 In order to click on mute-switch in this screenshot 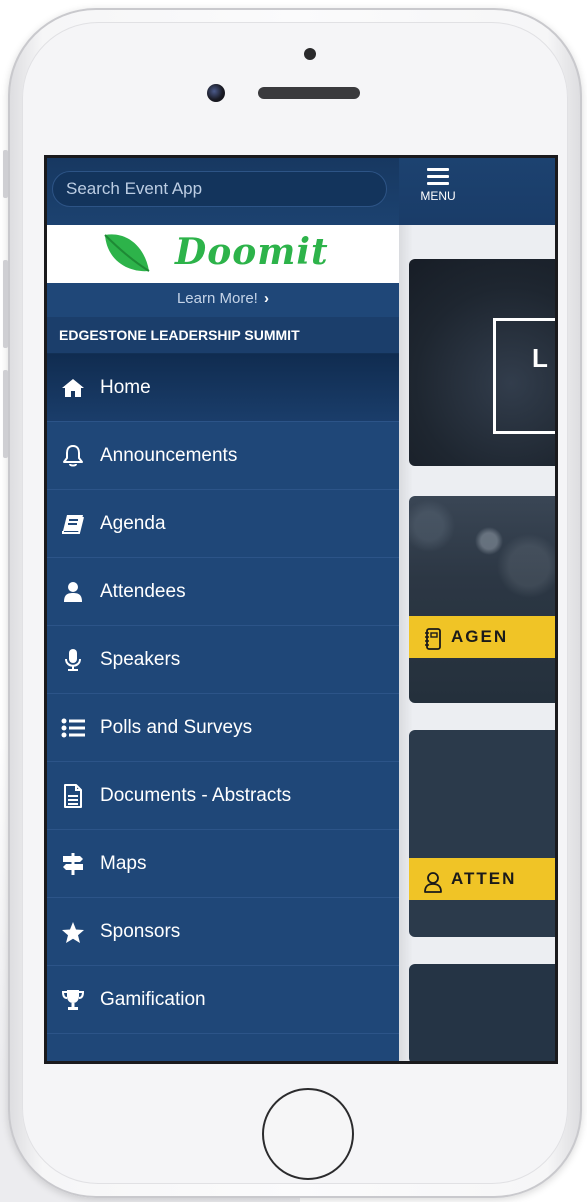, I will do `click(5, 174)`.